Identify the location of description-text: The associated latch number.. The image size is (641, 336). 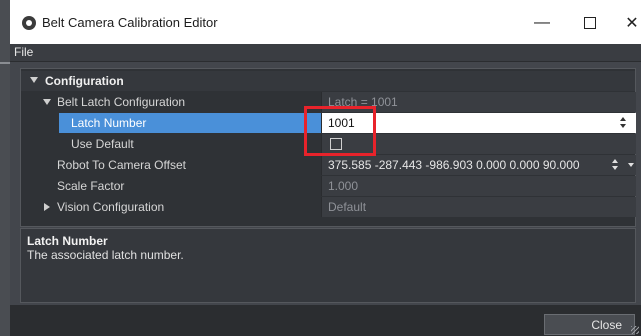
(105, 255).